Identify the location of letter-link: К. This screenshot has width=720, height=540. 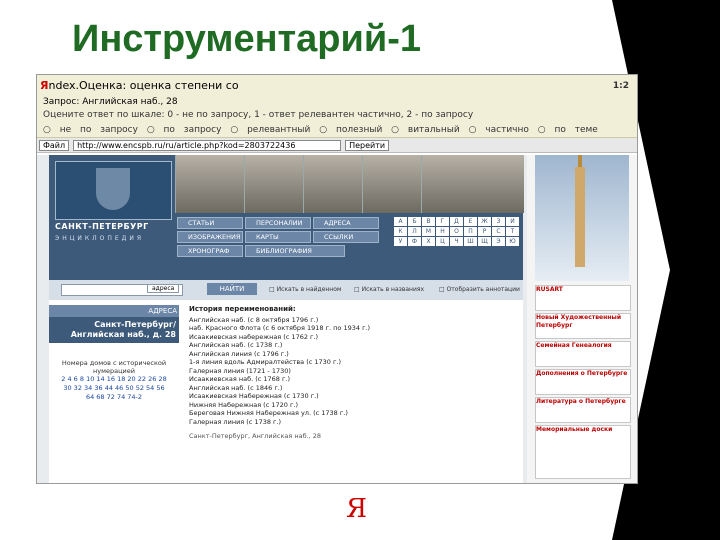
(400, 231).